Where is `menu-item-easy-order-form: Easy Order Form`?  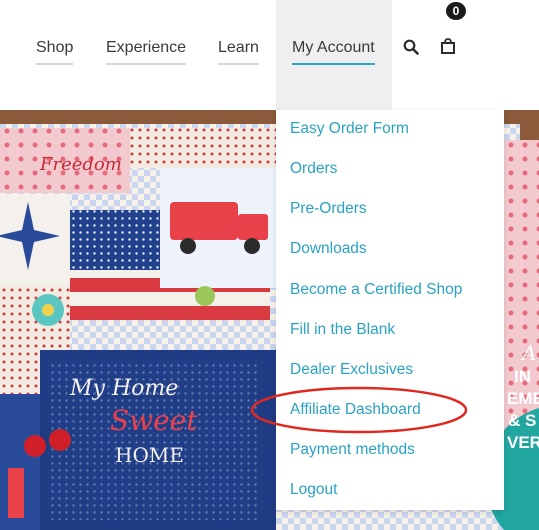
menu-item-easy-order-form: Easy Order Form is located at coordinates (349, 129).